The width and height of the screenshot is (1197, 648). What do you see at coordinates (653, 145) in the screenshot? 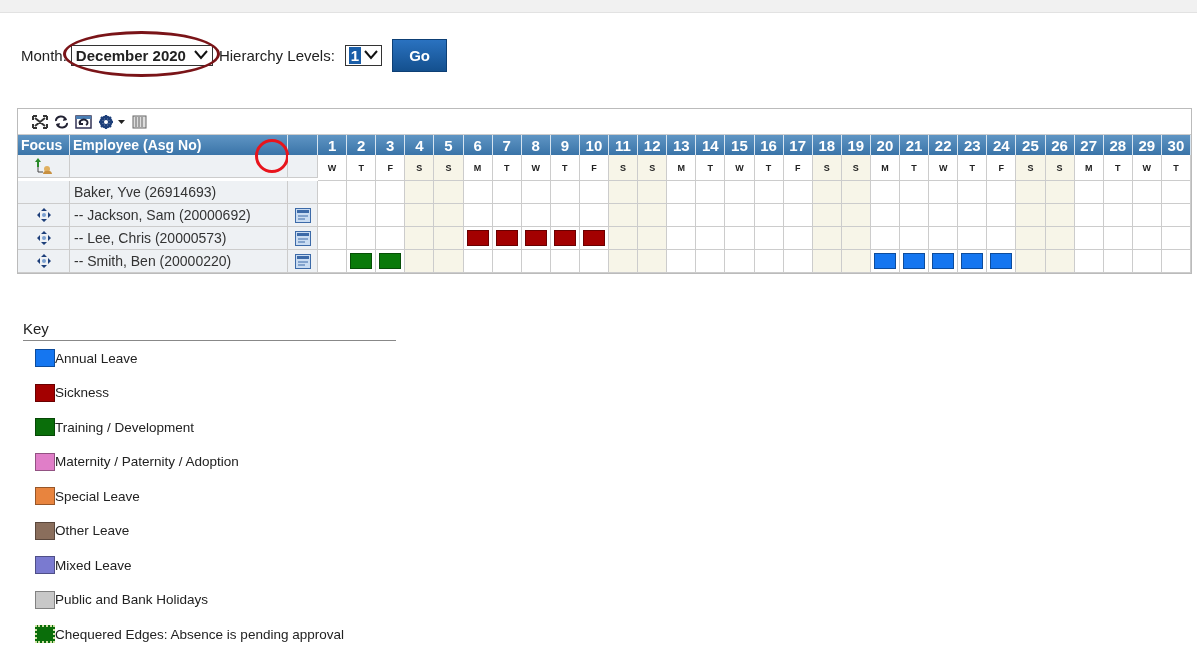
I see `day-header: 12` at bounding box center [653, 145].